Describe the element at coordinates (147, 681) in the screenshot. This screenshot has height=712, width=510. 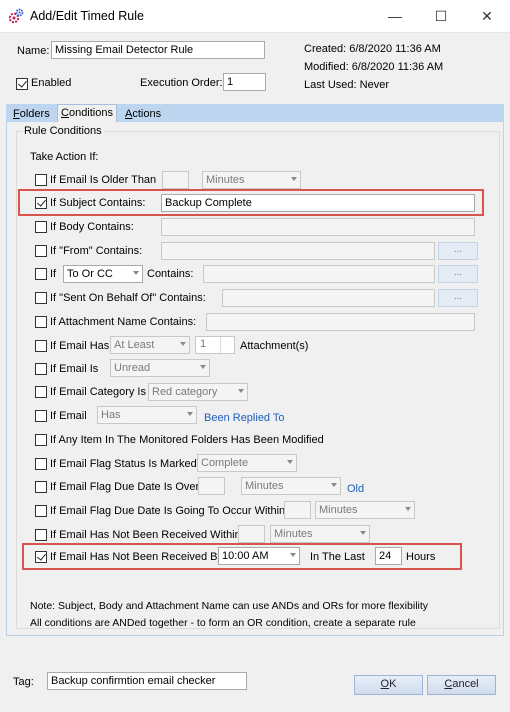
I see `tag-input: Backup confirmtion email checker` at that location.